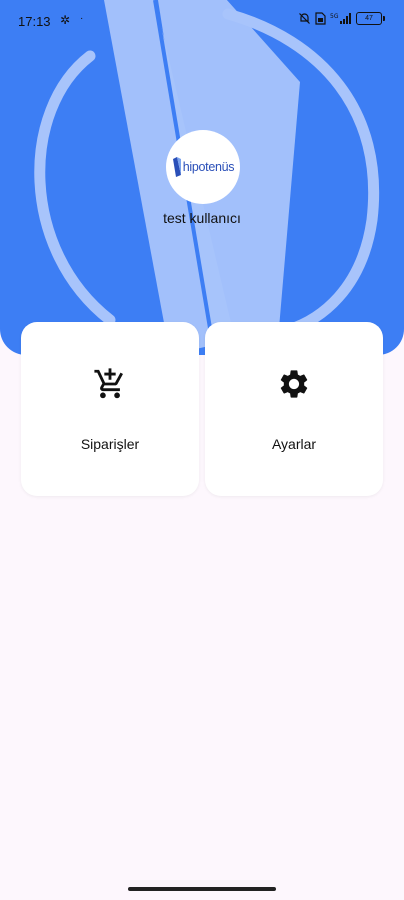  Describe the element at coordinates (65, 20) in the screenshot. I see `settings-gear-status-icon: ✲` at that location.